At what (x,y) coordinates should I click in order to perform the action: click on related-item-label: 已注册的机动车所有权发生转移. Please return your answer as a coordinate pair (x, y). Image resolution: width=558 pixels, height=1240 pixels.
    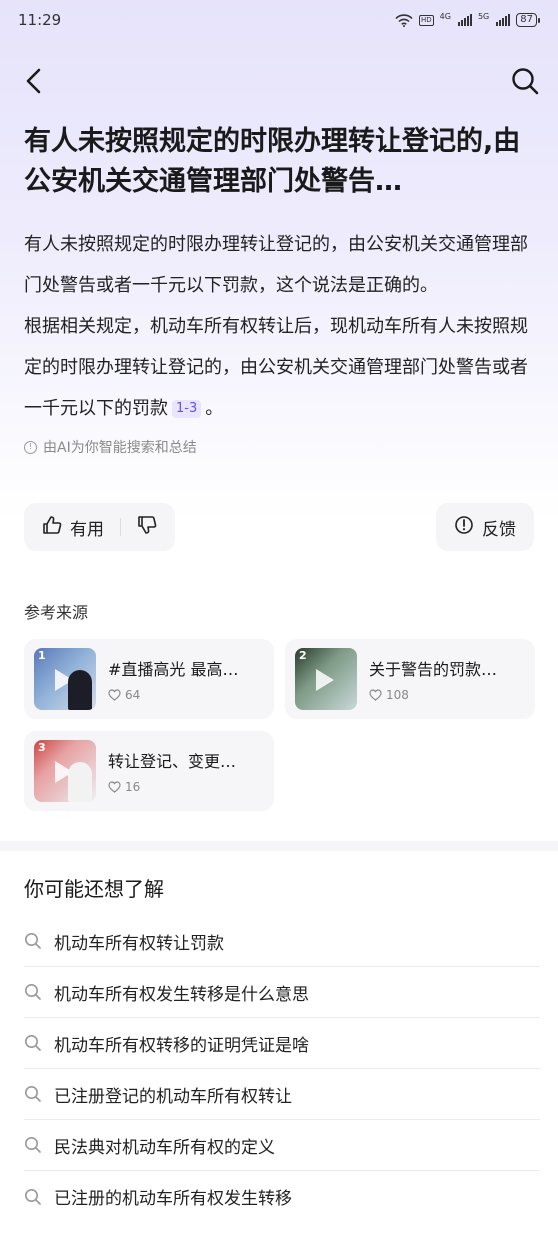
    Looking at the image, I should click on (173, 1199).